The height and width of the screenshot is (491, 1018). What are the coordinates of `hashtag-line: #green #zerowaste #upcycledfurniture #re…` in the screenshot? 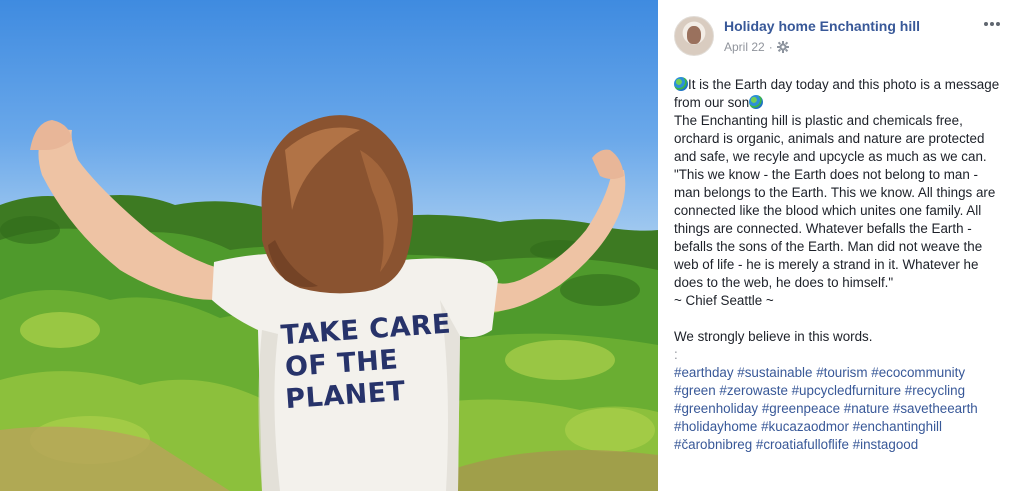 It's located at (840, 391).